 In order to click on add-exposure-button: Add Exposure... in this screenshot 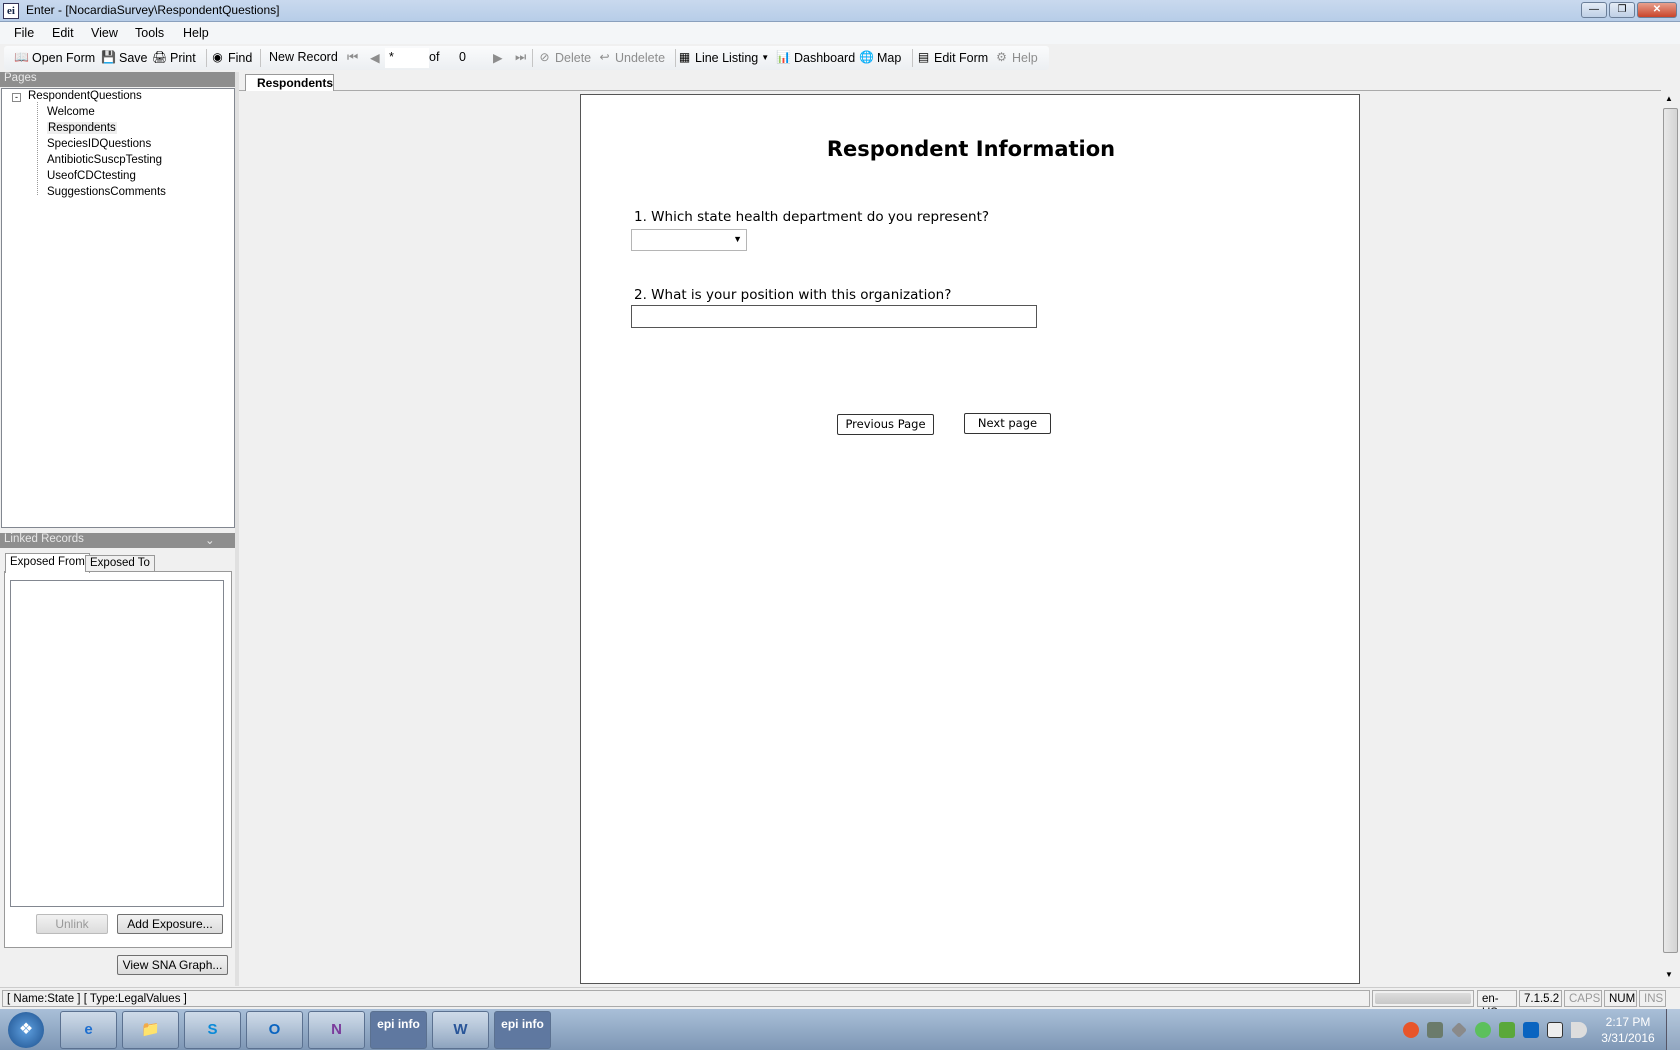, I will do `click(170, 924)`.